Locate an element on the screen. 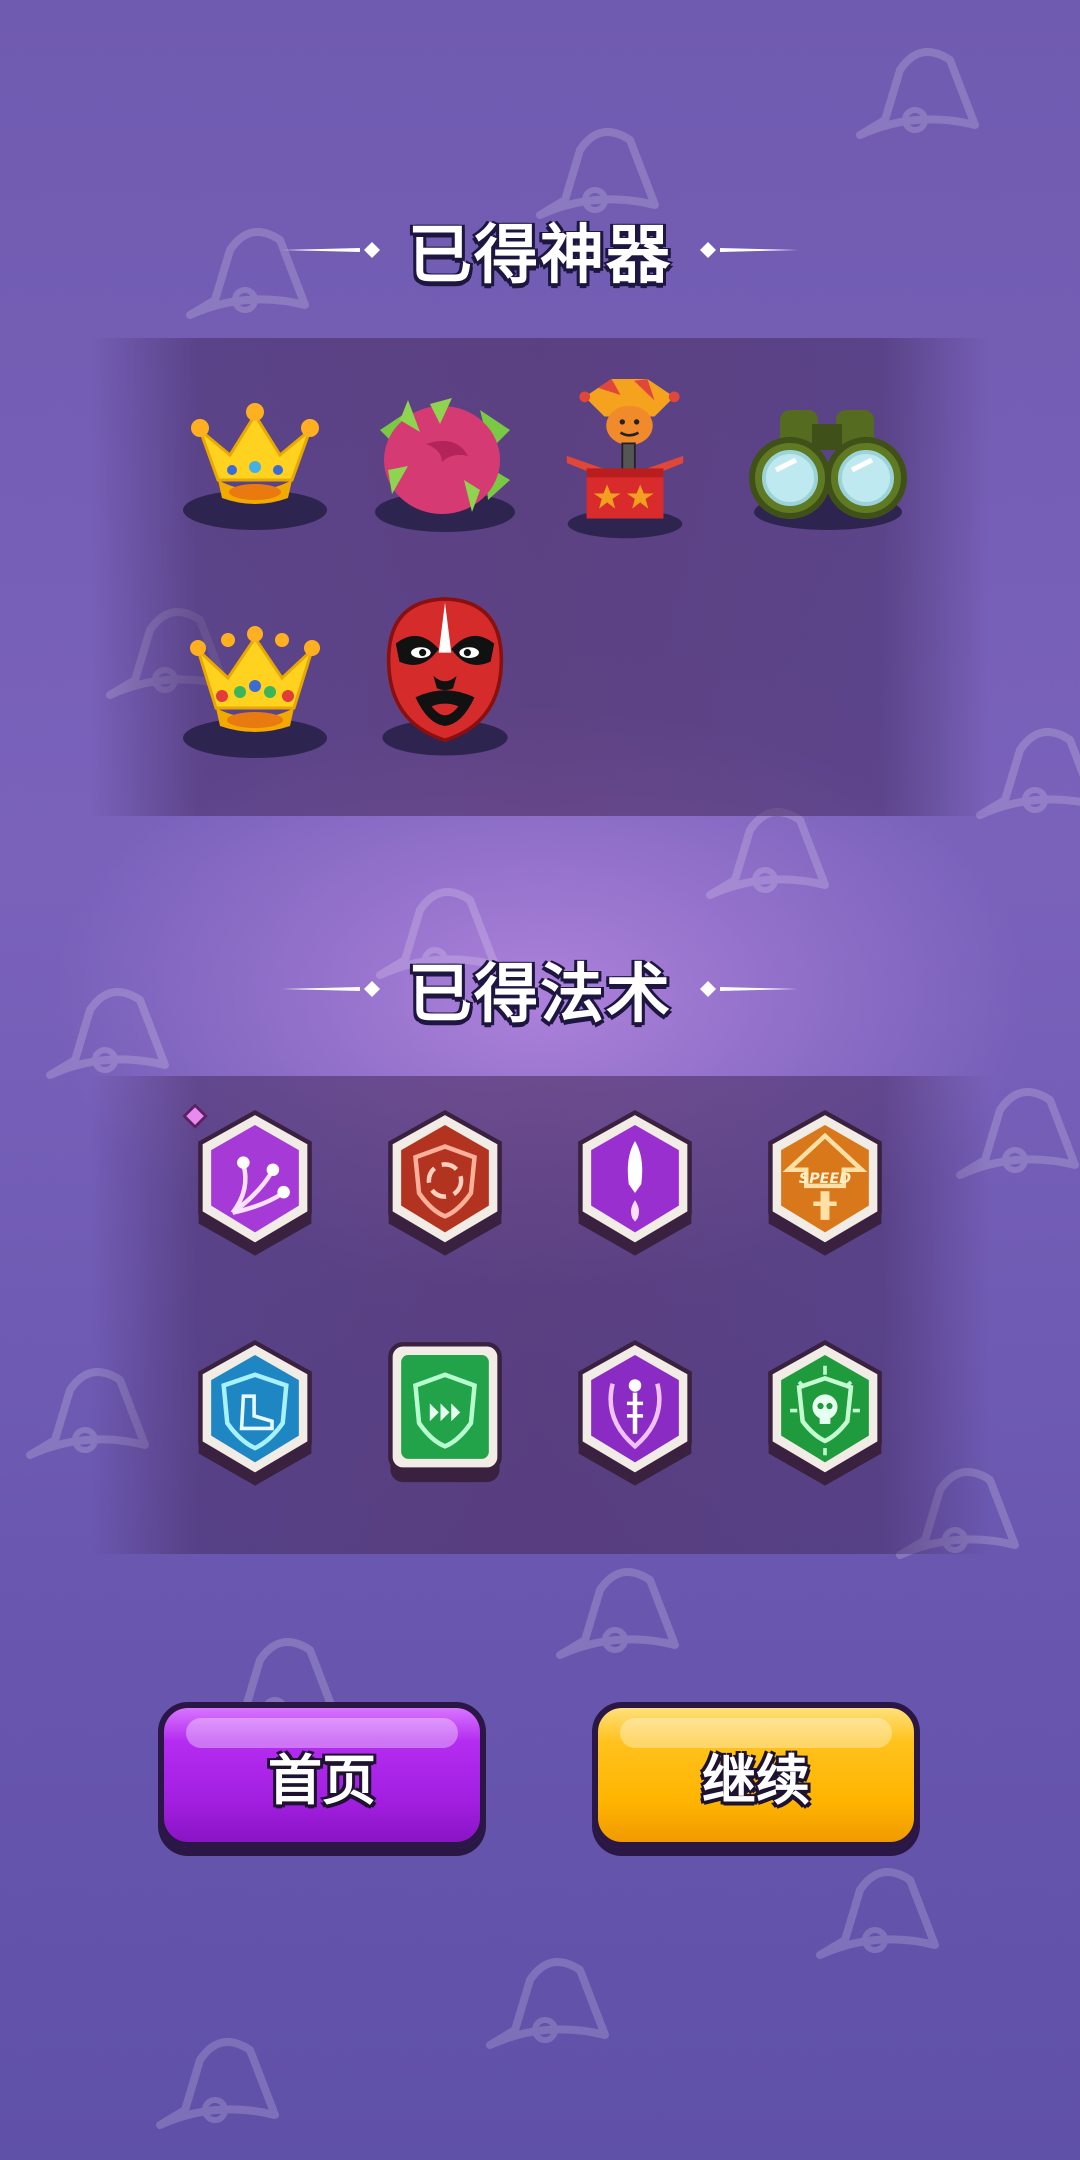  continue-button-label: 继续 is located at coordinates (756, 1780).